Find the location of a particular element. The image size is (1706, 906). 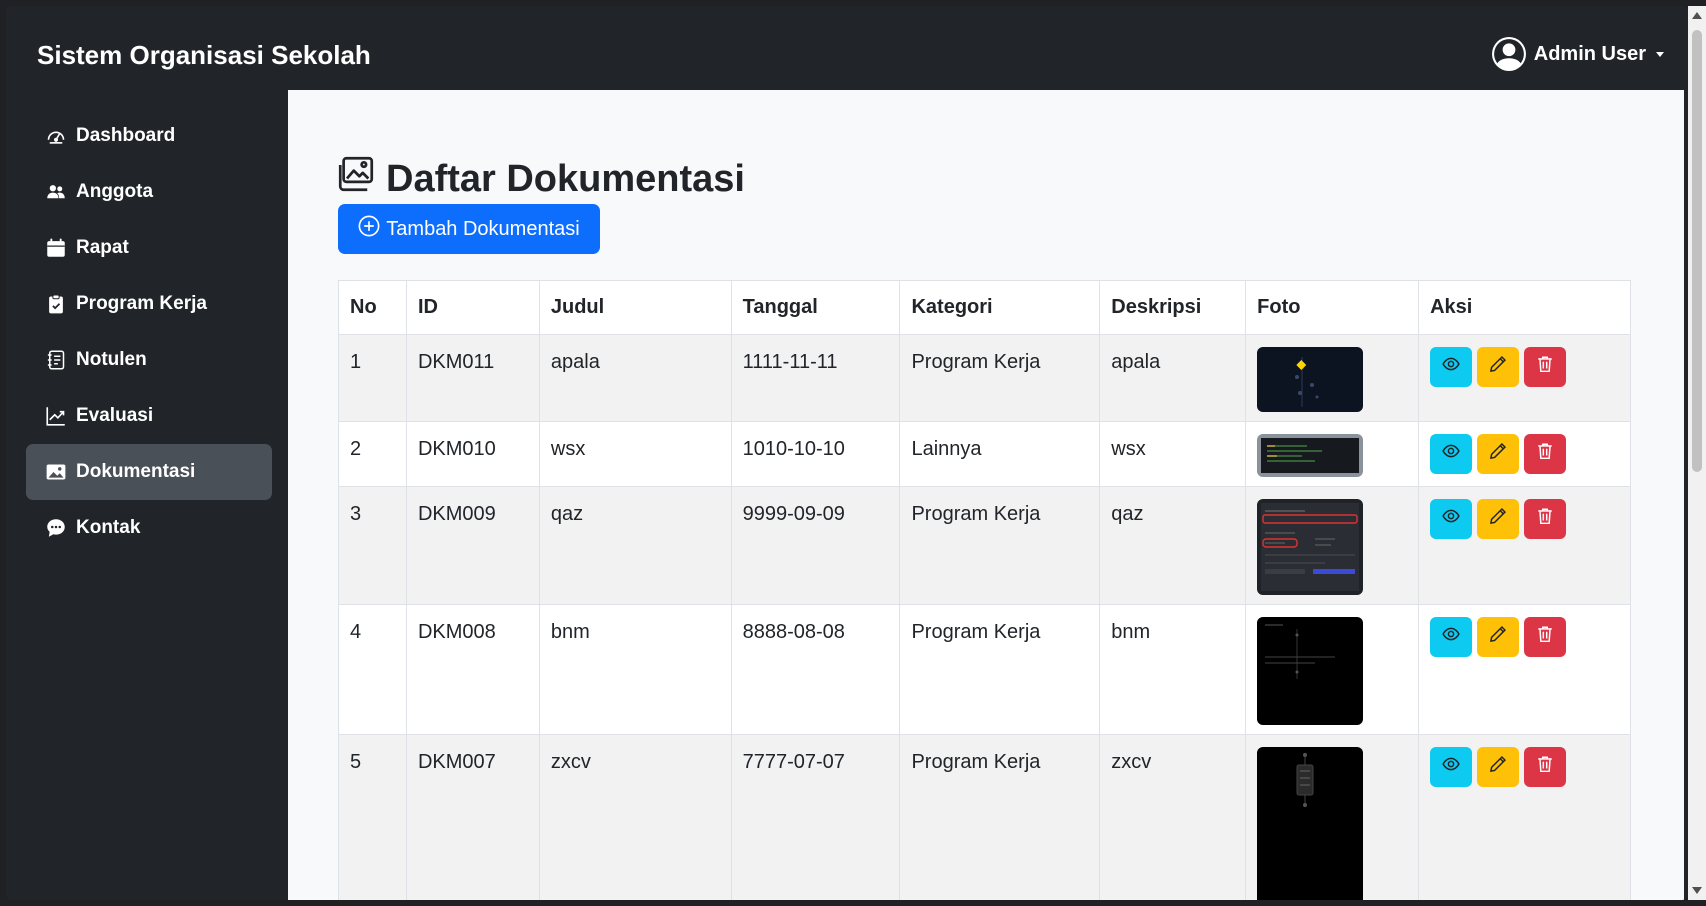

trash-icon is located at coordinates (1545, 767).